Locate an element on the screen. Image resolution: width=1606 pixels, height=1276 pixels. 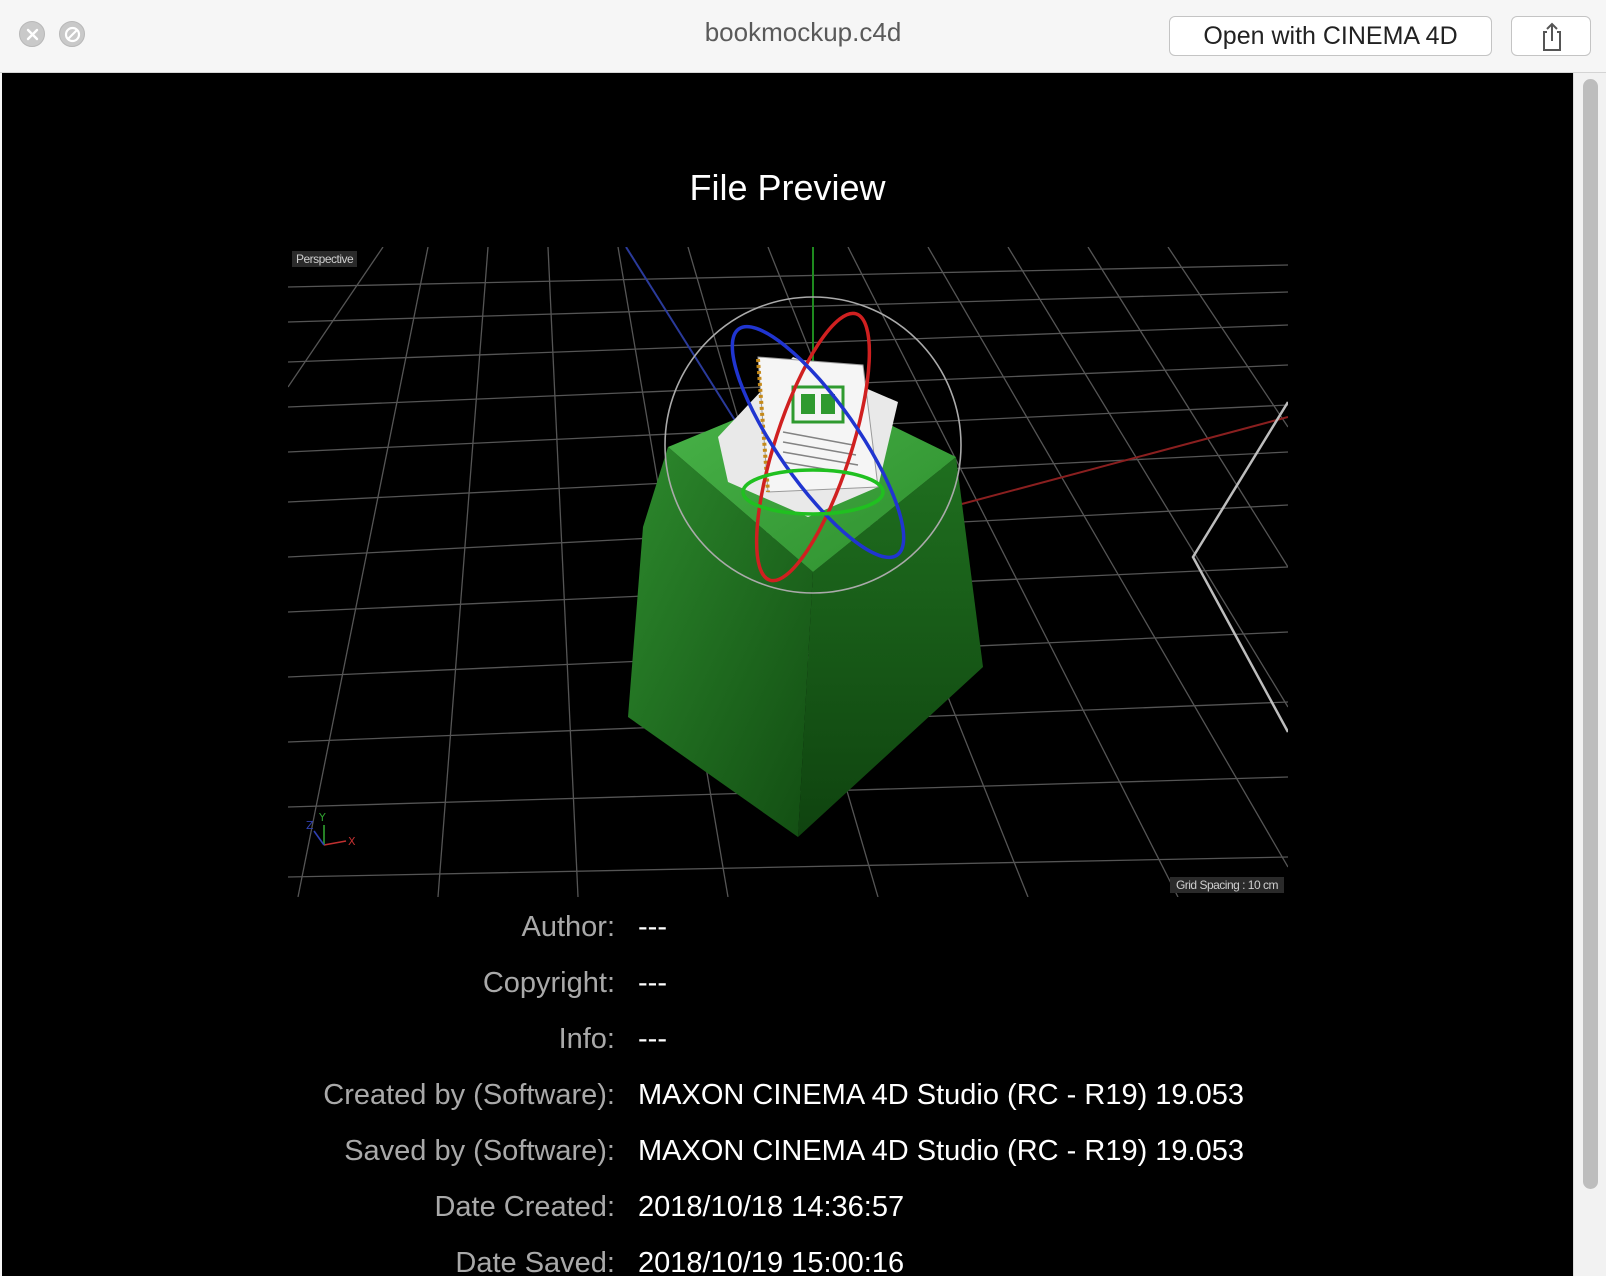
fullscreen-button is located at coordinates (72, 34).